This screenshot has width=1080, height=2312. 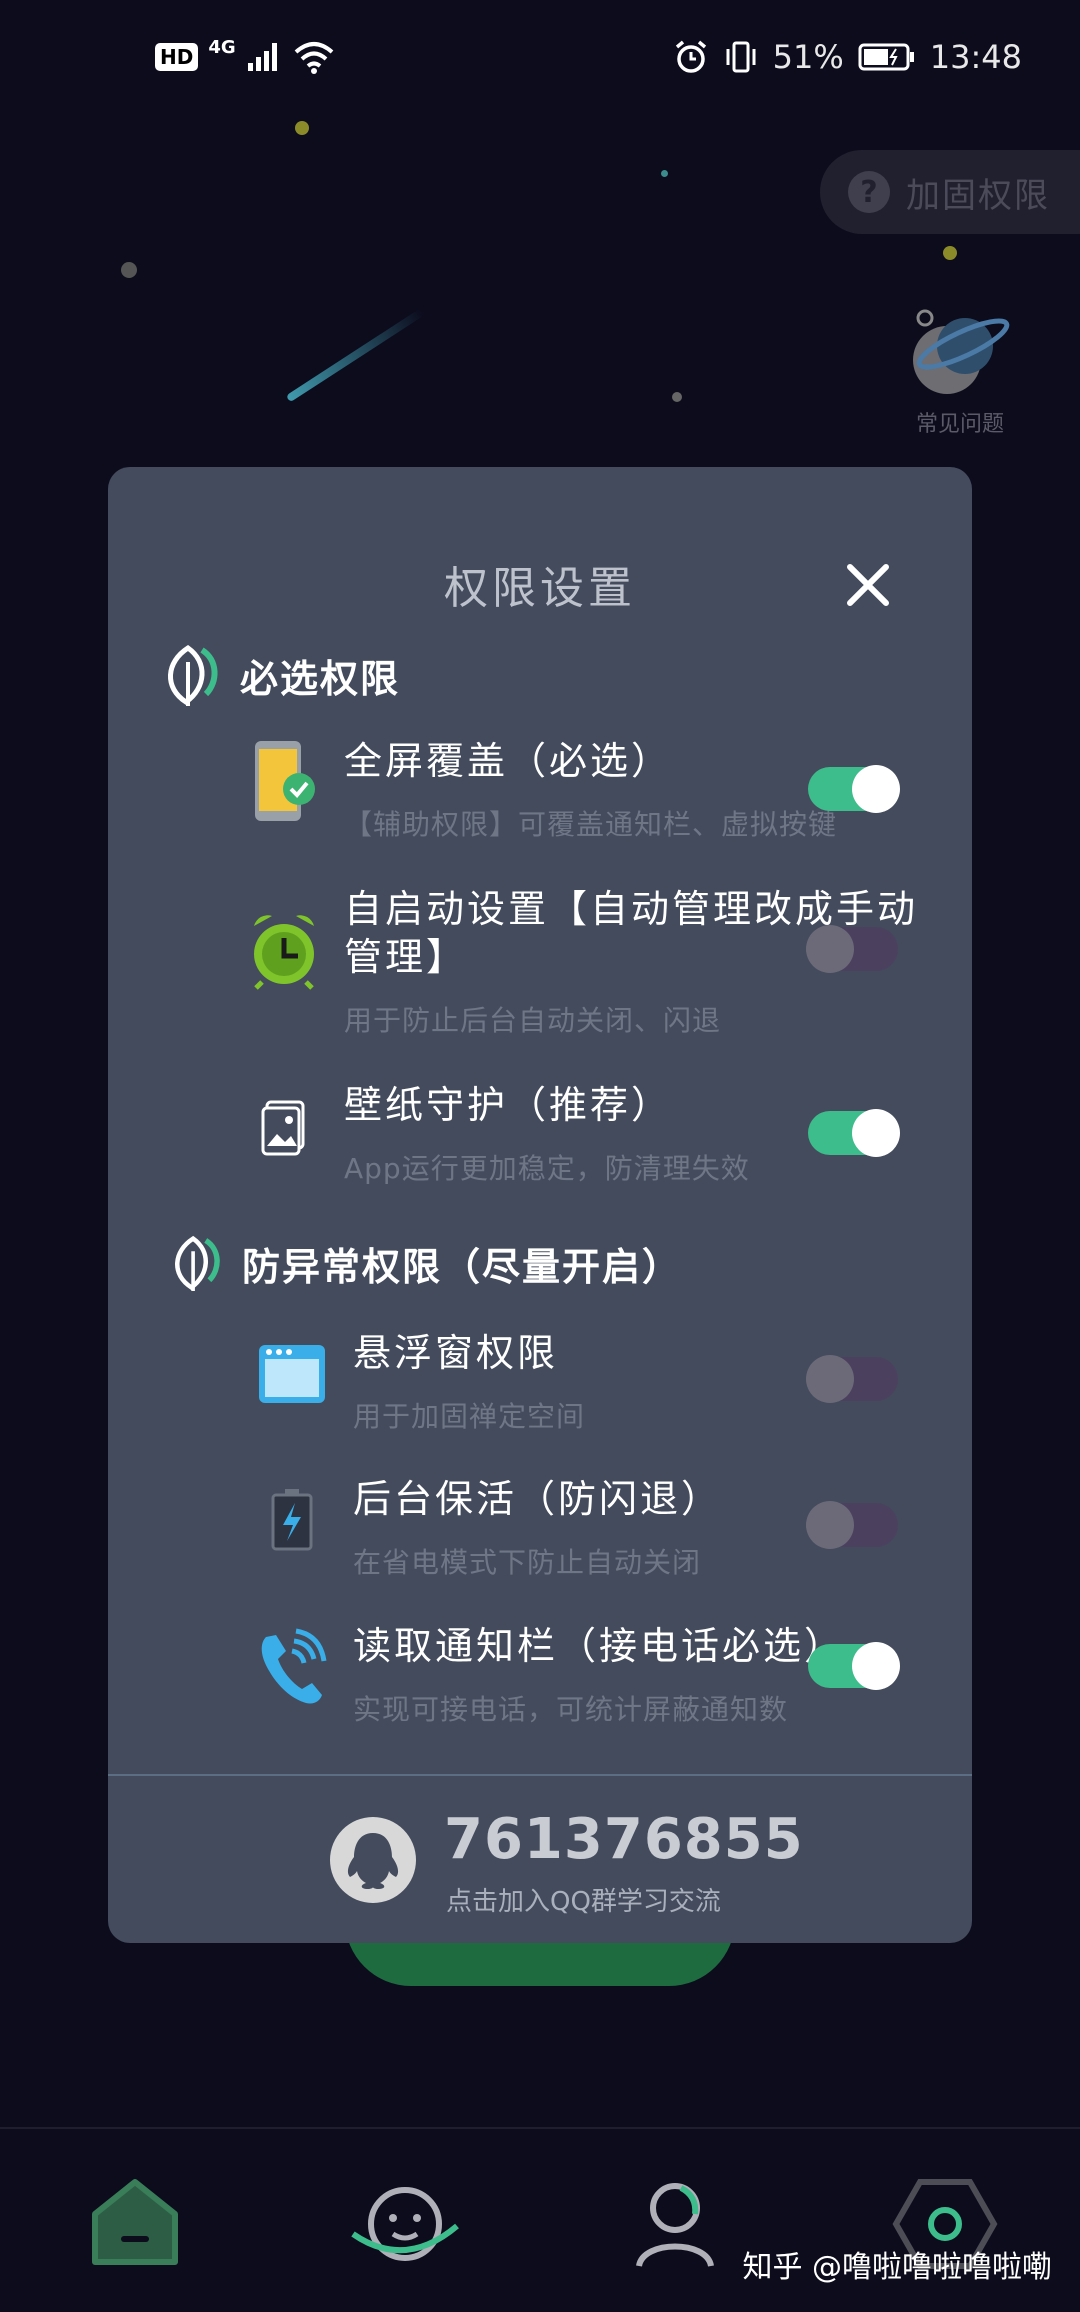 What do you see at coordinates (456, 1353) in the screenshot?
I see `item-title: 悬浮窗权限` at bounding box center [456, 1353].